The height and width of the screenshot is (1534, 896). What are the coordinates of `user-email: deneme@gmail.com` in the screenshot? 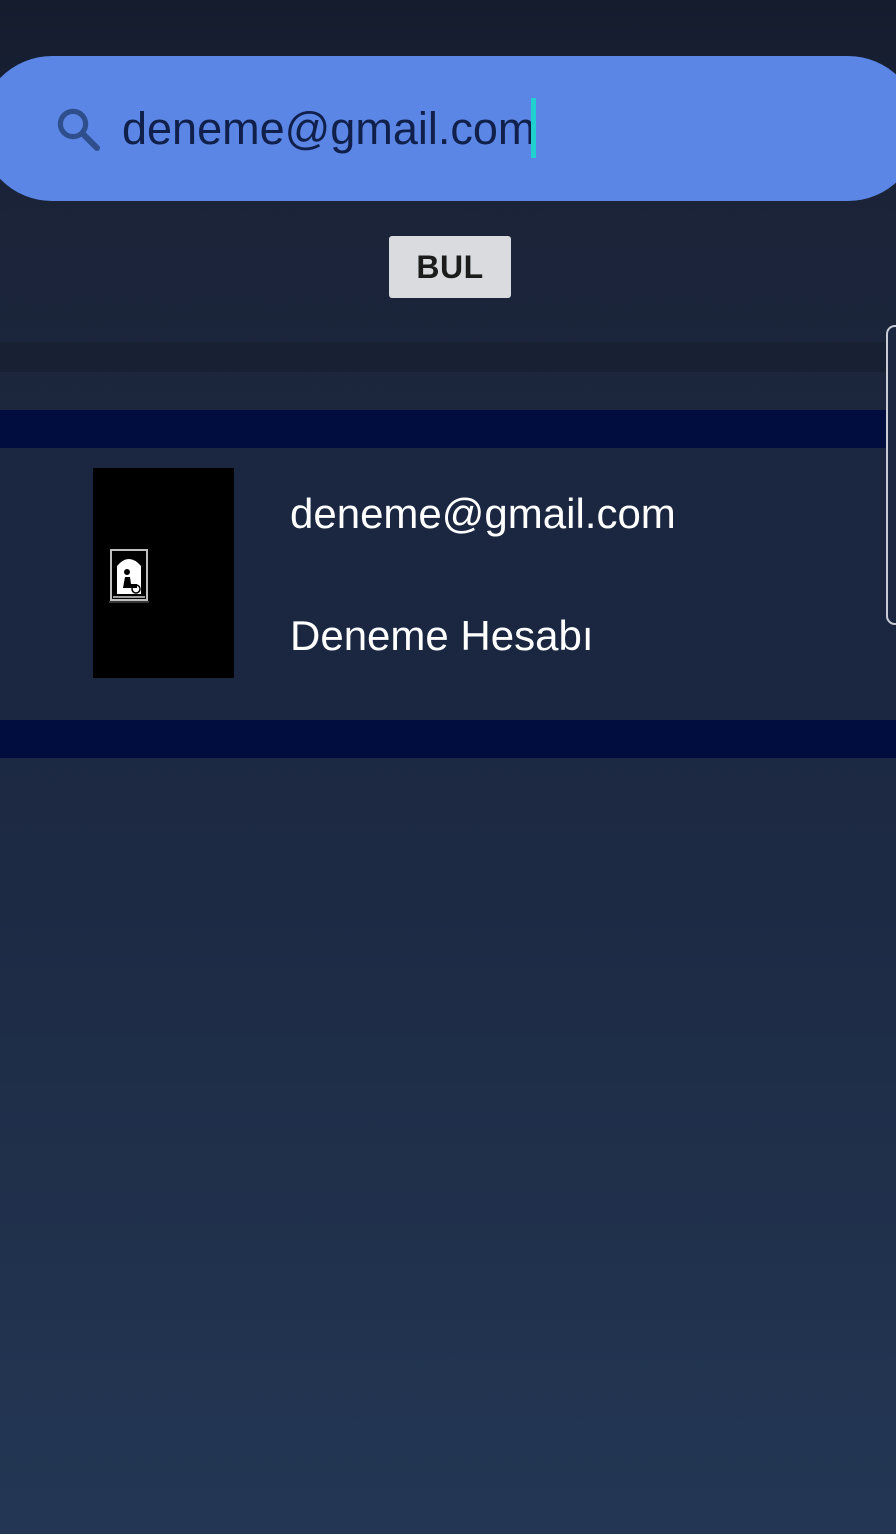 It's located at (483, 513).